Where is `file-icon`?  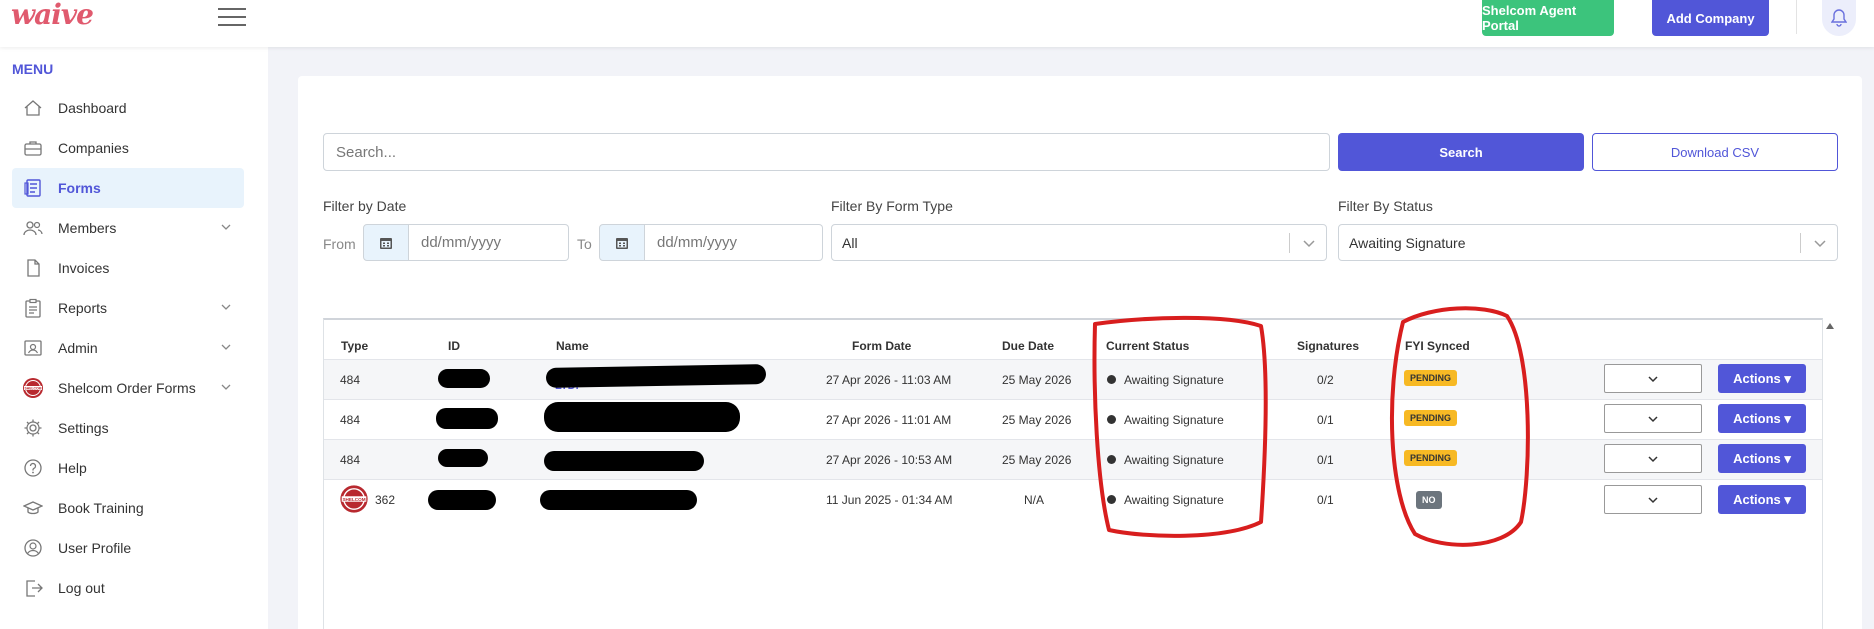 file-icon is located at coordinates (33, 268).